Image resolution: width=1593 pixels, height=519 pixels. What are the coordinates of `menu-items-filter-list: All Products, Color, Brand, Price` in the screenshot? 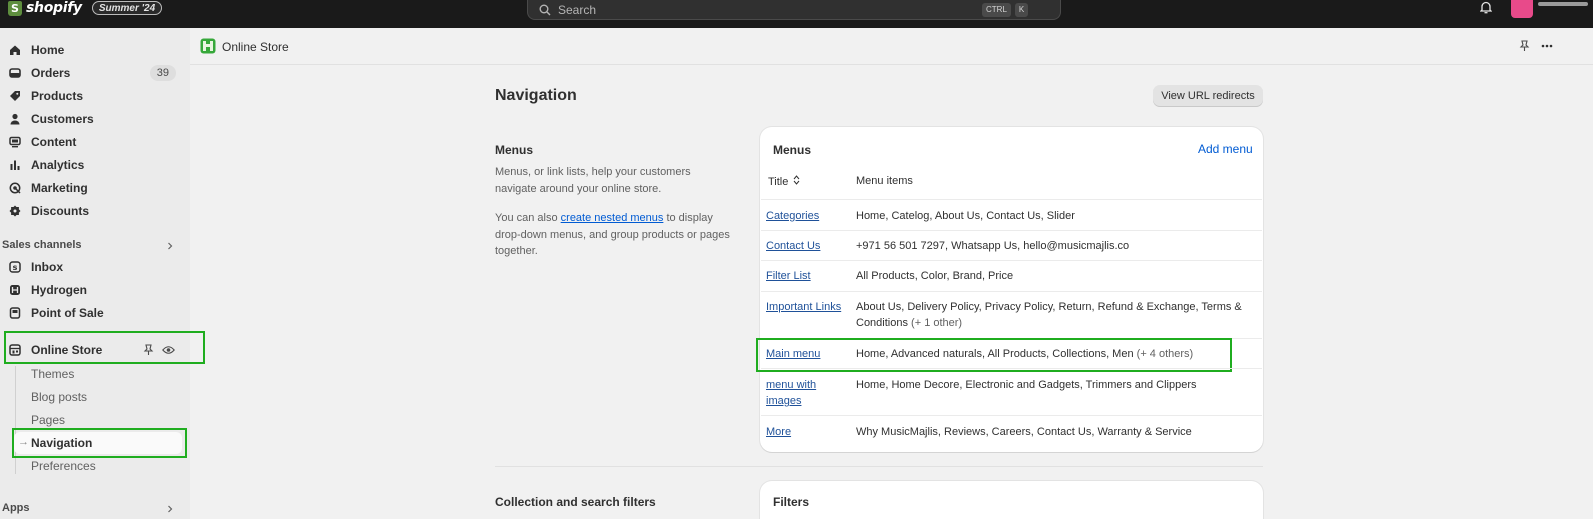 It's located at (935, 276).